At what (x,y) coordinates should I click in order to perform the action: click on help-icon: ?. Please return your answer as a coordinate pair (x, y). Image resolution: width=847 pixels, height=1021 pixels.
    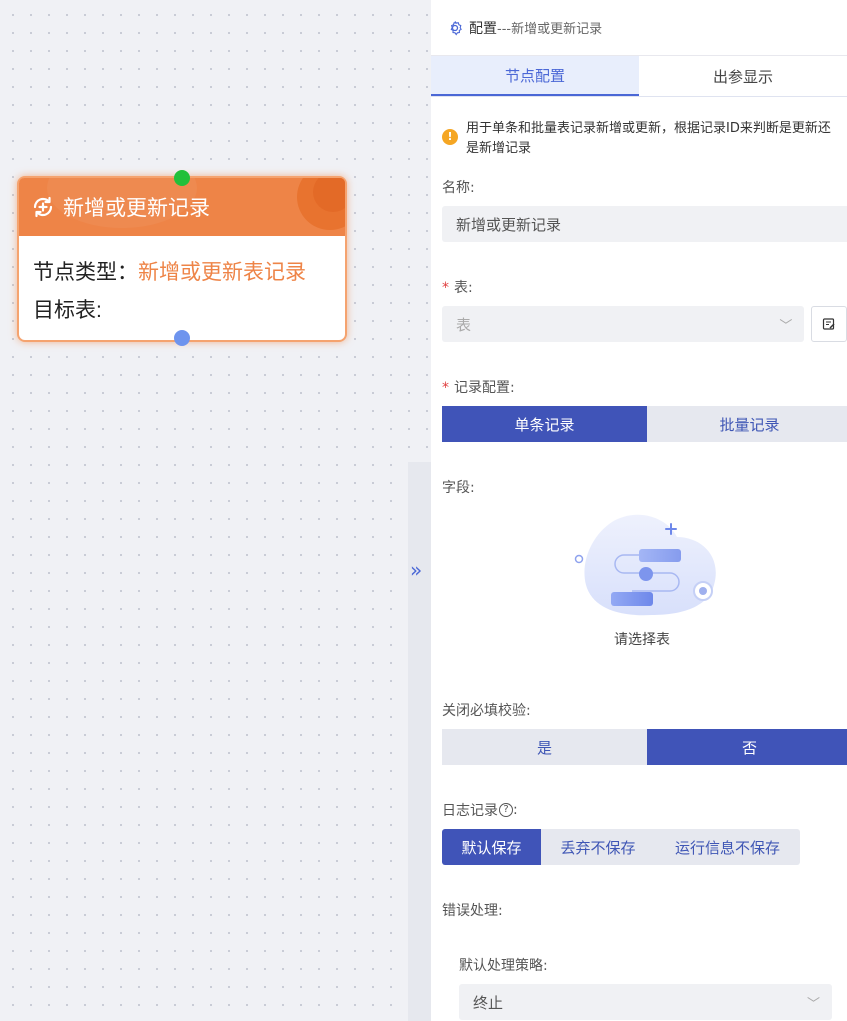
    Looking at the image, I should click on (506, 810).